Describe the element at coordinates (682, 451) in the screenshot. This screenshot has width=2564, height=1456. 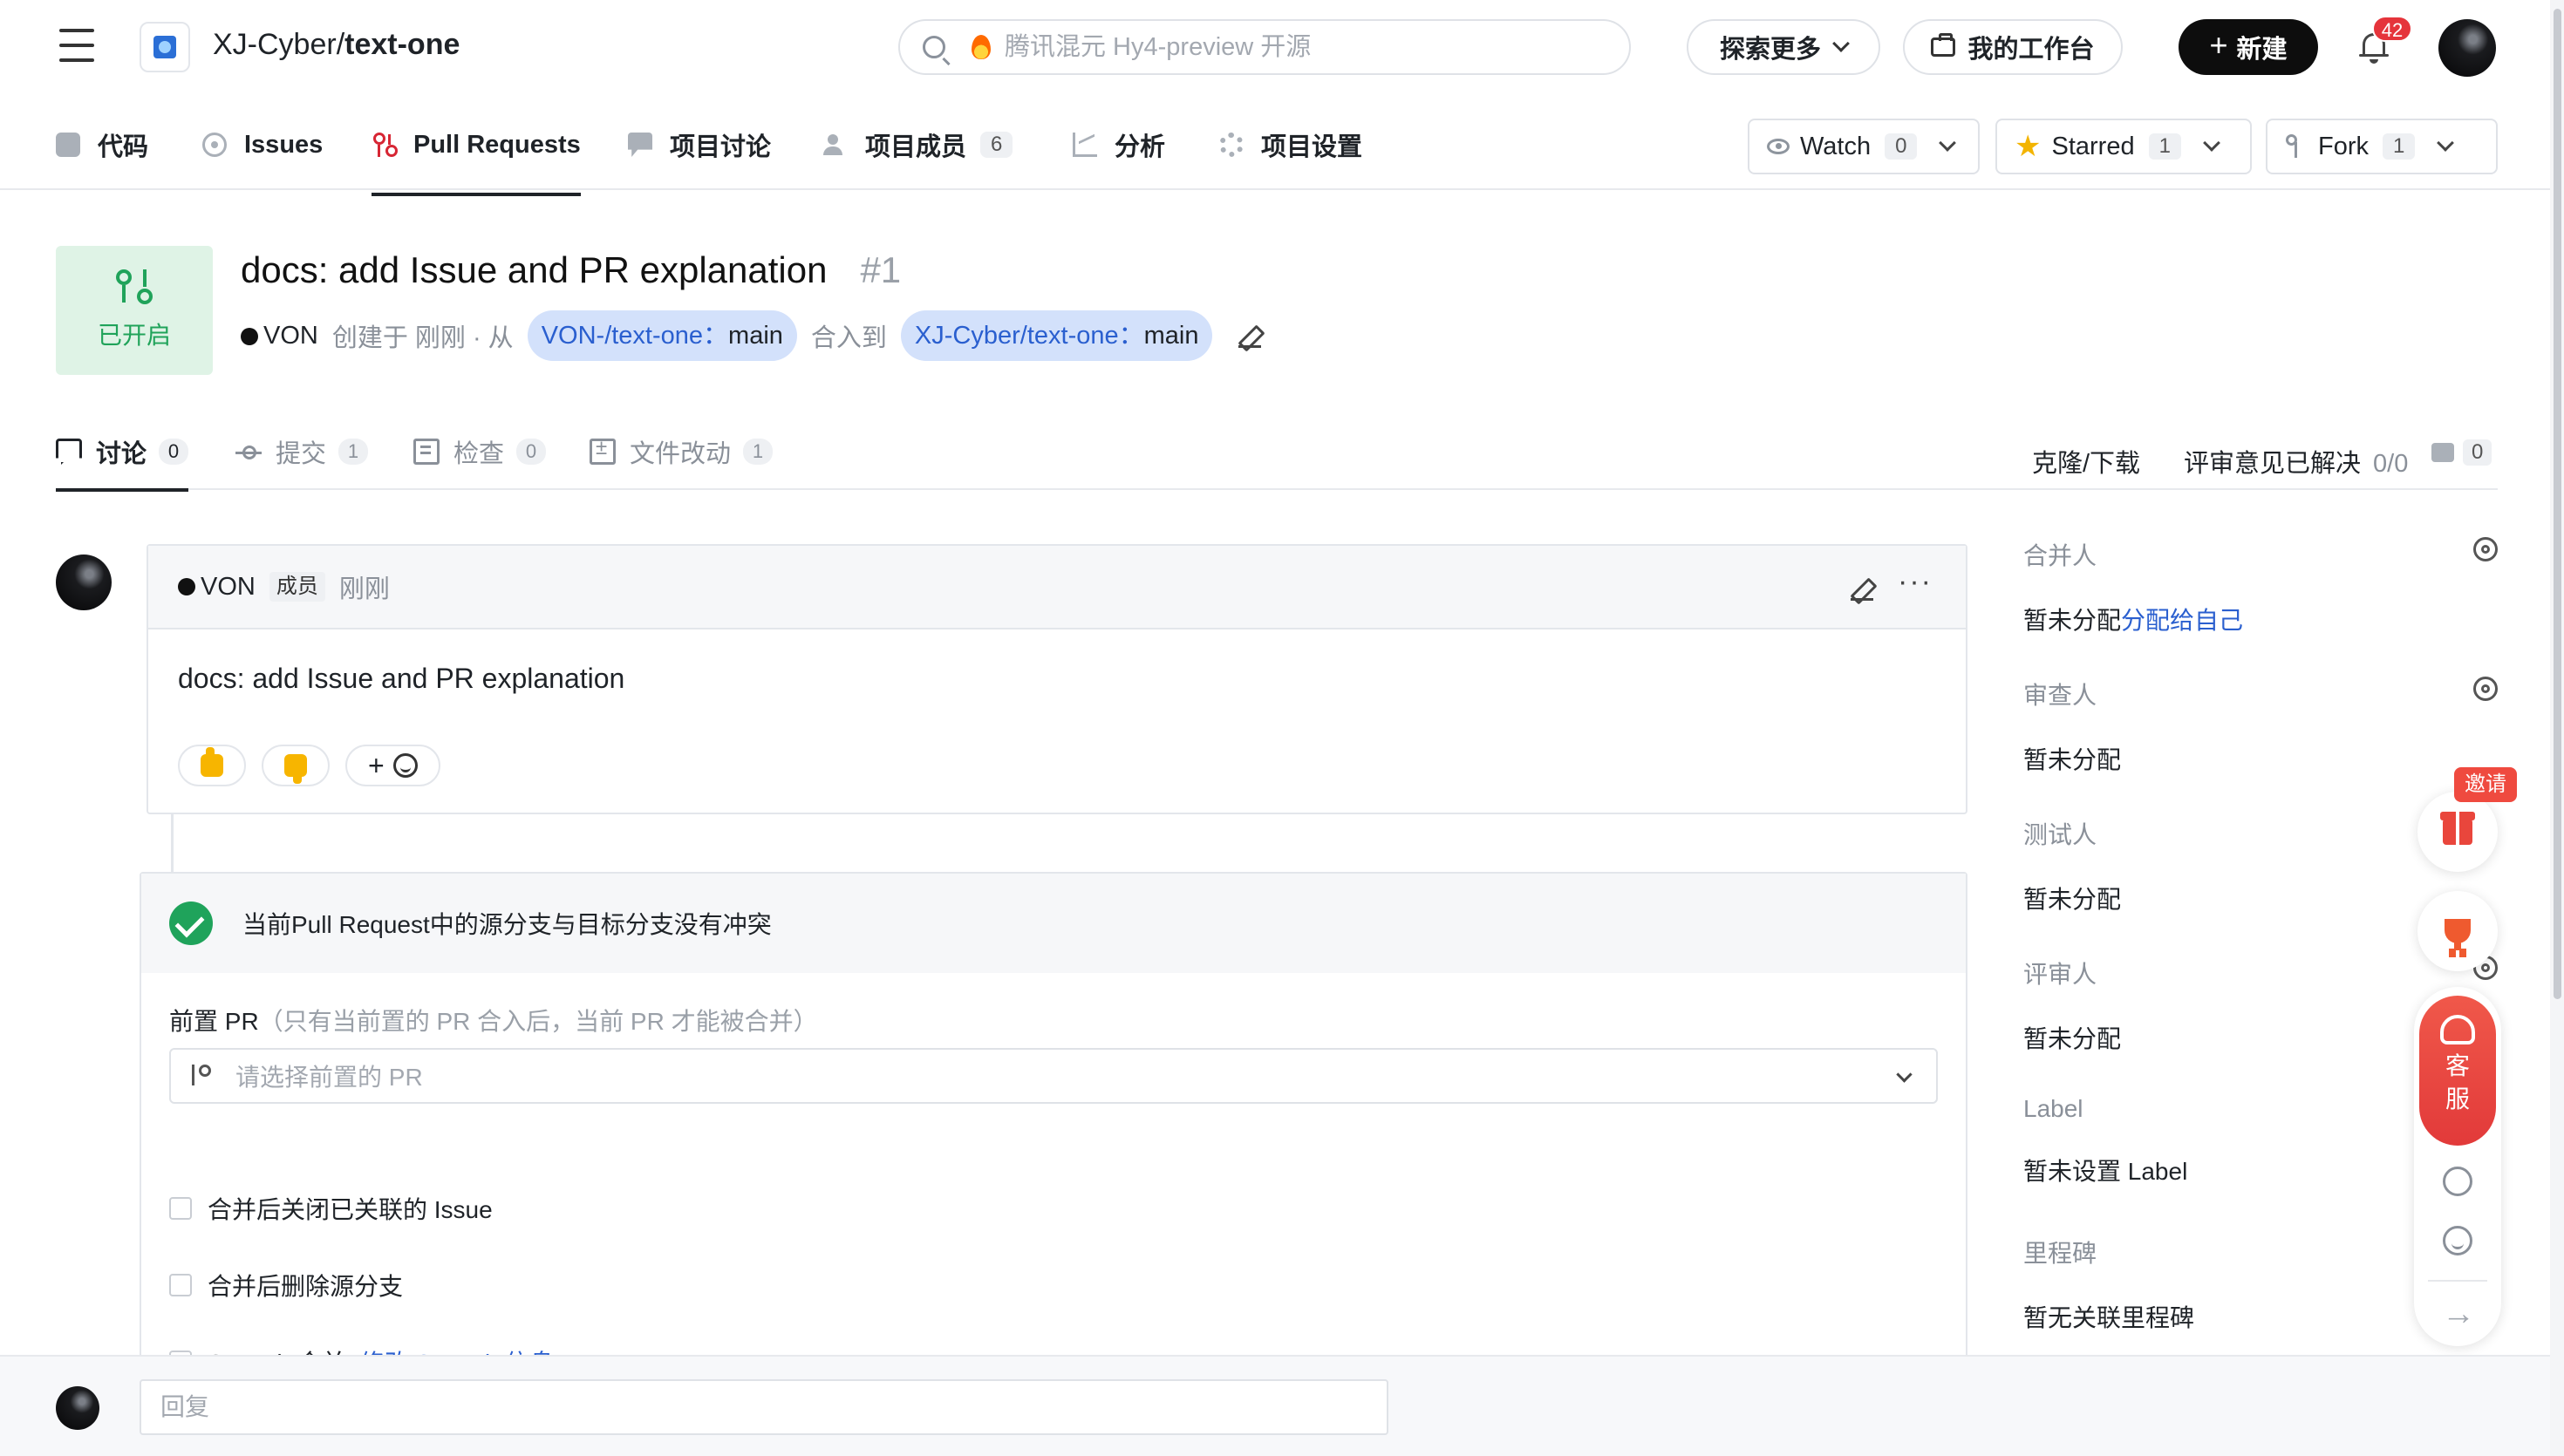
I see `tab-files-changed: 文件改动 1` at that location.